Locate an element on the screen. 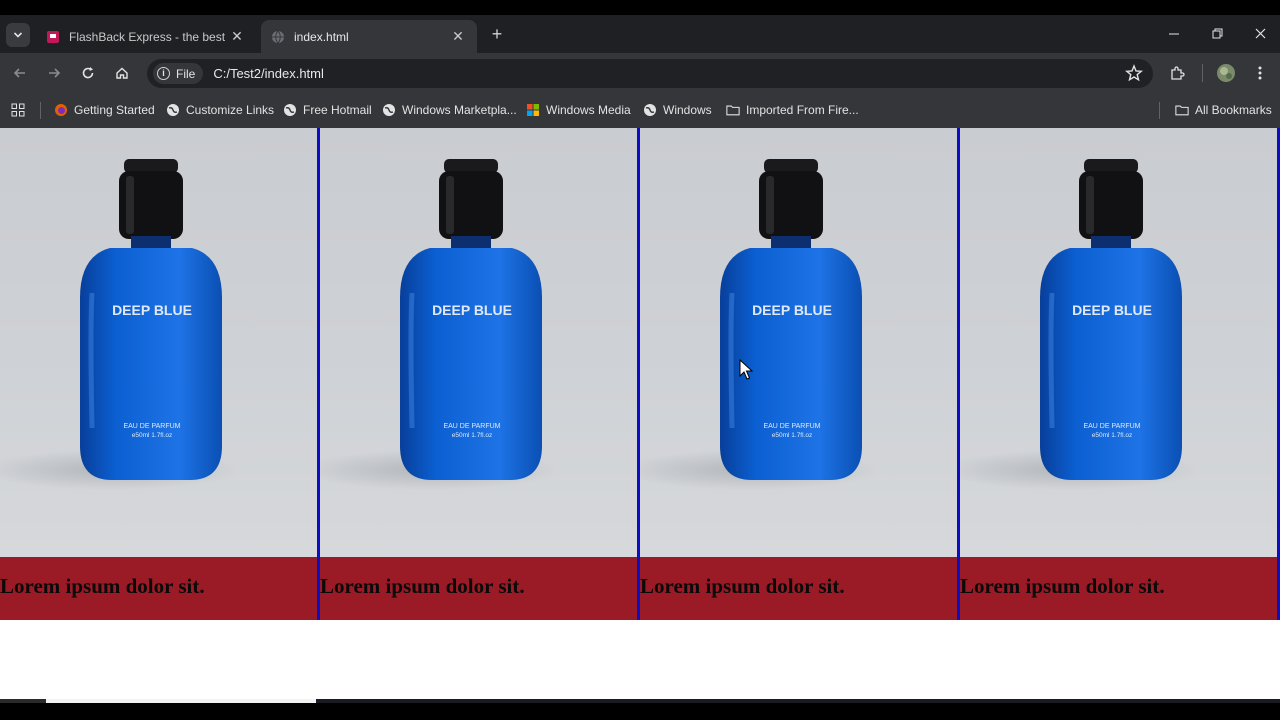  tab-index: index.html ✕ is located at coordinates (369, 36).